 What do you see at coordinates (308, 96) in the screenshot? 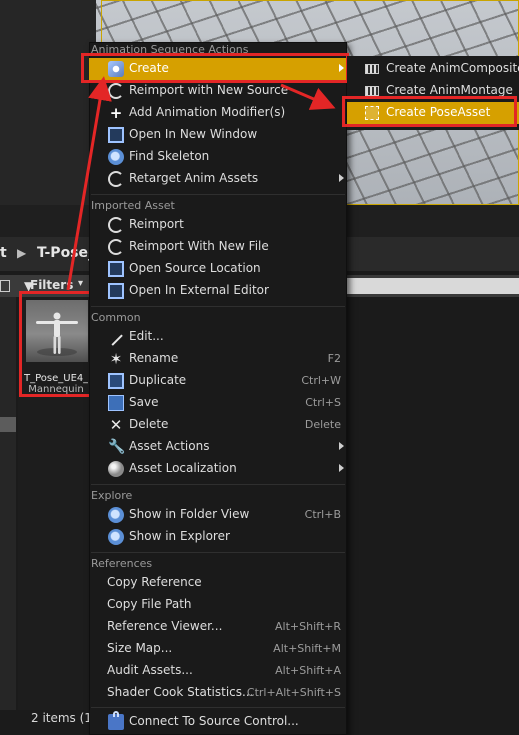
I see `arrow-create-to-poseasset` at bounding box center [308, 96].